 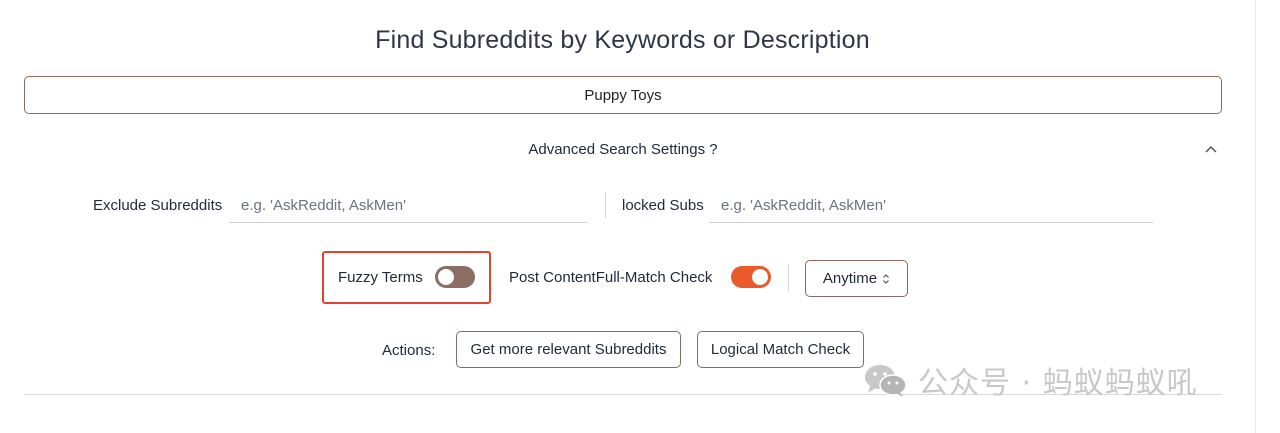 I want to click on advanced-settings-header: Advanced Search Settings ?, so click(x=623, y=151).